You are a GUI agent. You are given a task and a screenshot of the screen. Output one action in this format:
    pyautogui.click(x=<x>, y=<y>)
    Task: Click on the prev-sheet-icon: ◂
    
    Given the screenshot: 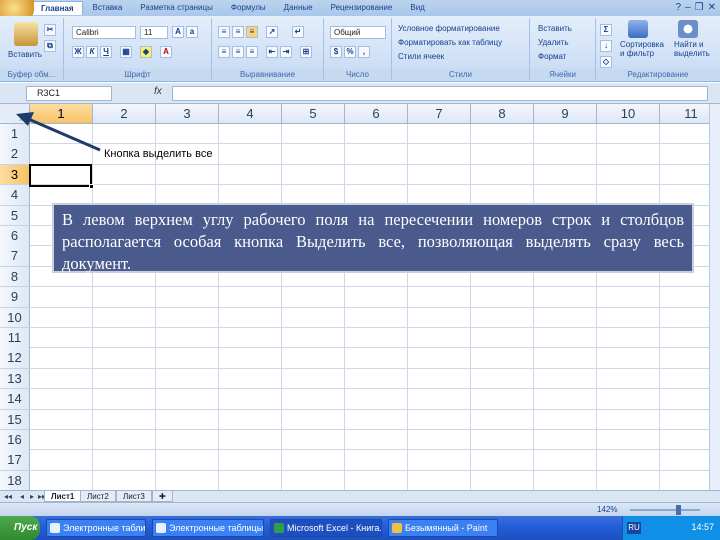 What is the action you would take?
    pyautogui.click(x=22, y=496)
    